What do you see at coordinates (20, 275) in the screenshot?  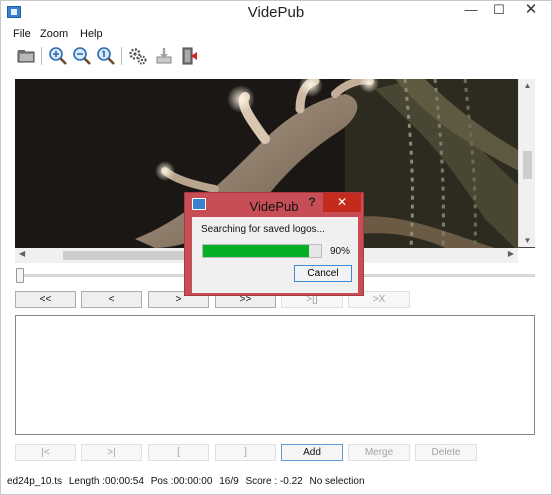 I see `timeline-knob` at bounding box center [20, 275].